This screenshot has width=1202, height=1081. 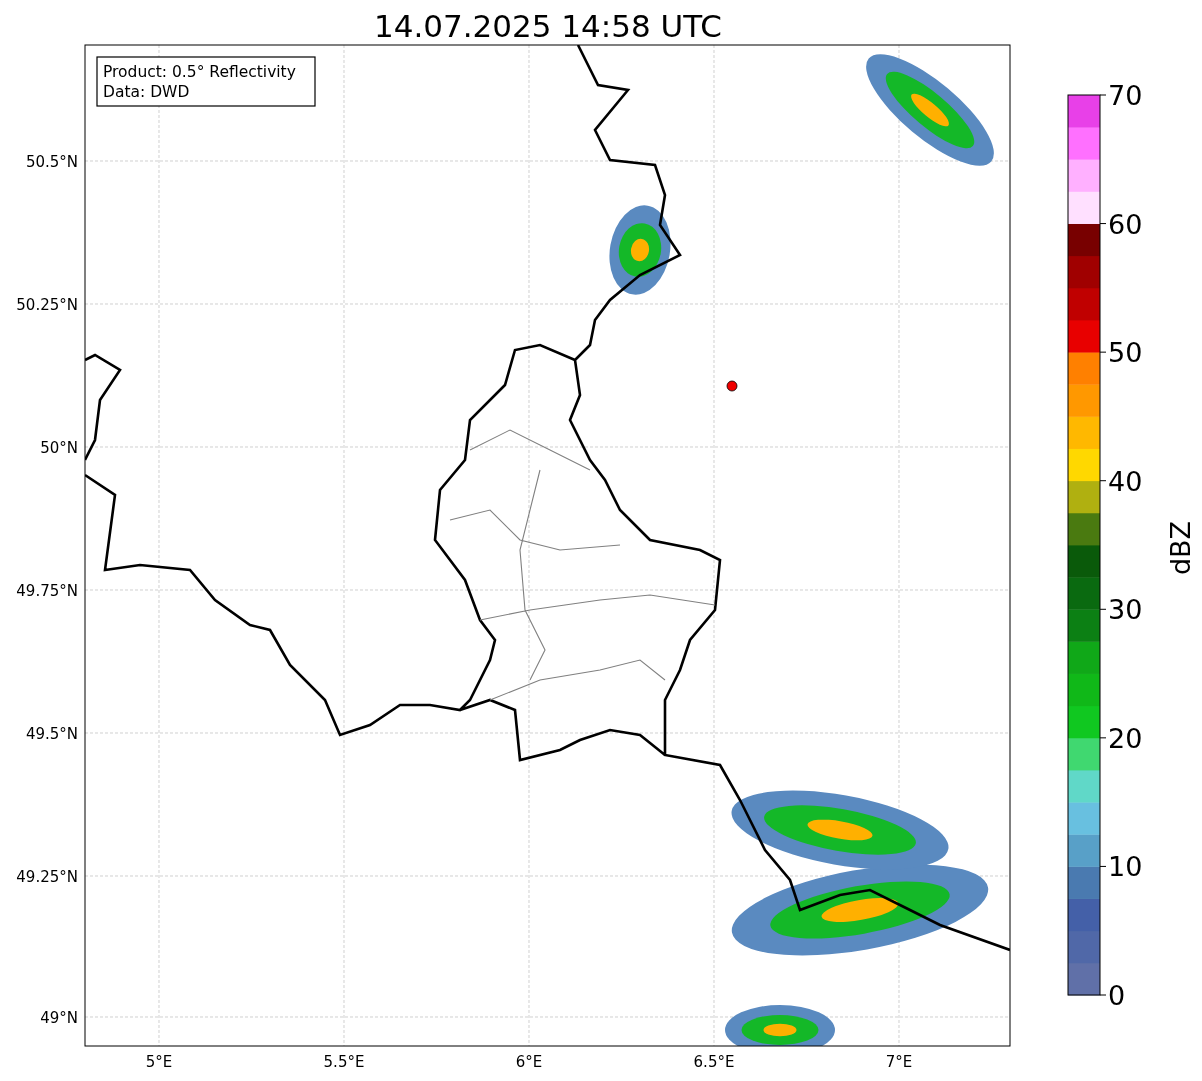 What do you see at coordinates (1125, 738) in the screenshot?
I see `colorbar-tick-label: 20` at bounding box center [1125, 738].